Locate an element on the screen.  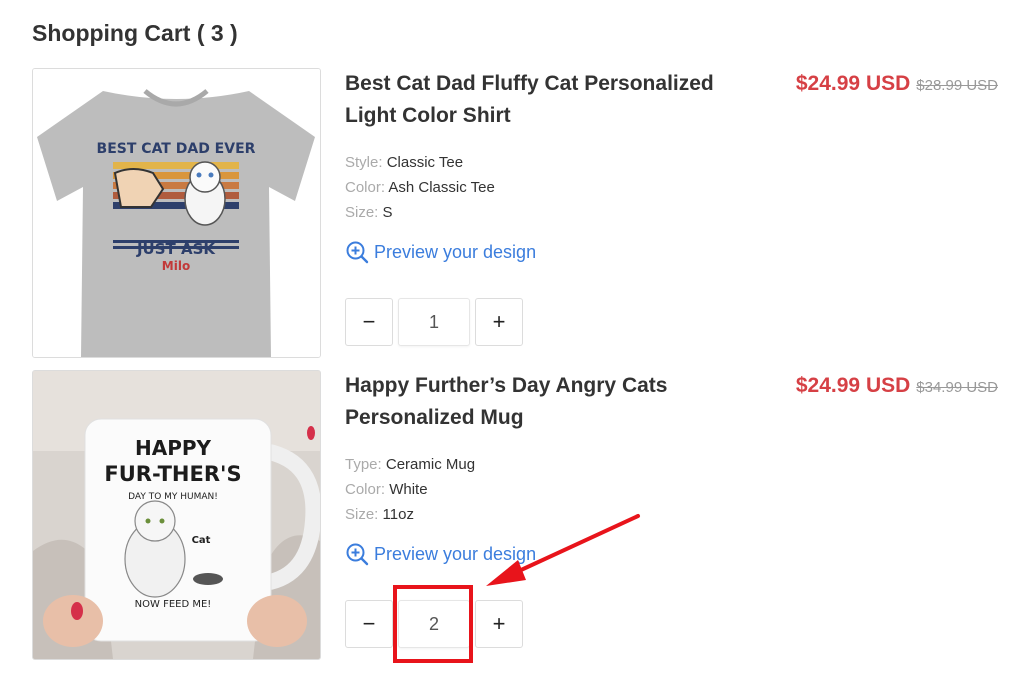
product-price: $24.99 USD $28.99 USD is located at coordinates (897, 84).